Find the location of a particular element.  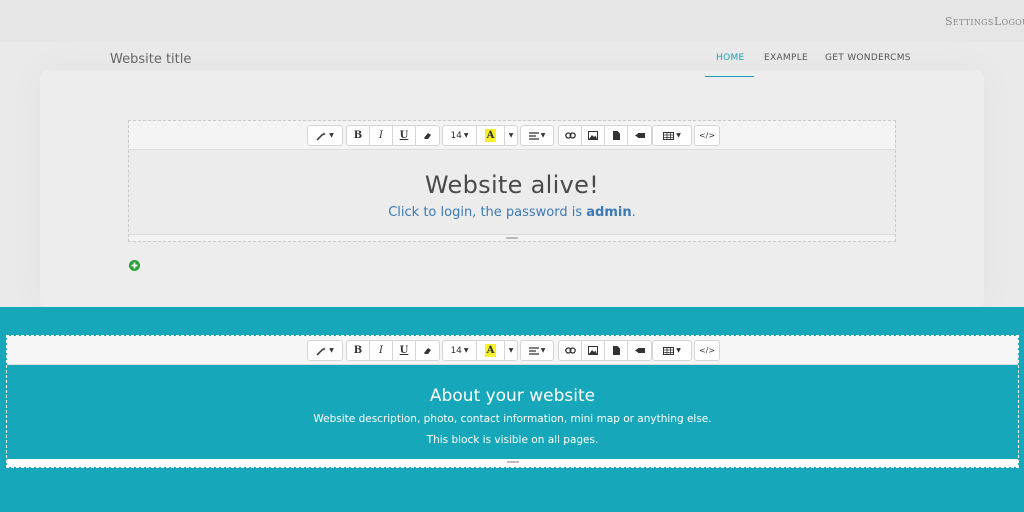

footer-resize-bar is located at coordinates (512, 463).